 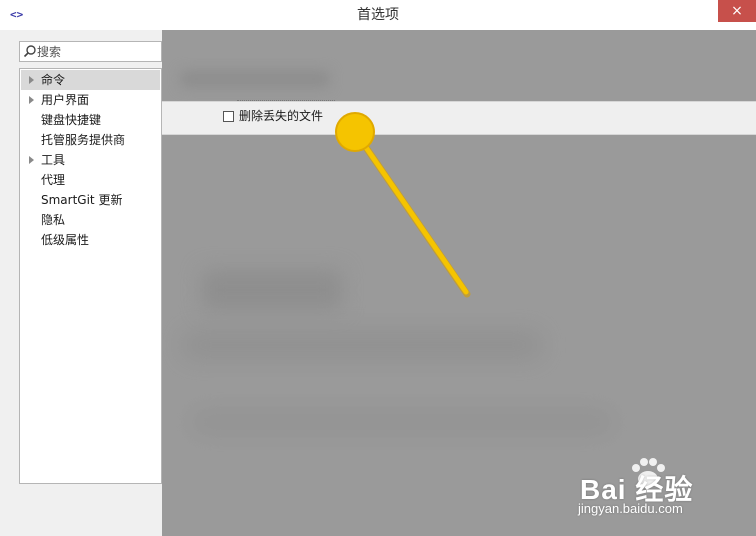 I want to click on nav-item-label: SmartGit 更新, so click(x=82, y=200).